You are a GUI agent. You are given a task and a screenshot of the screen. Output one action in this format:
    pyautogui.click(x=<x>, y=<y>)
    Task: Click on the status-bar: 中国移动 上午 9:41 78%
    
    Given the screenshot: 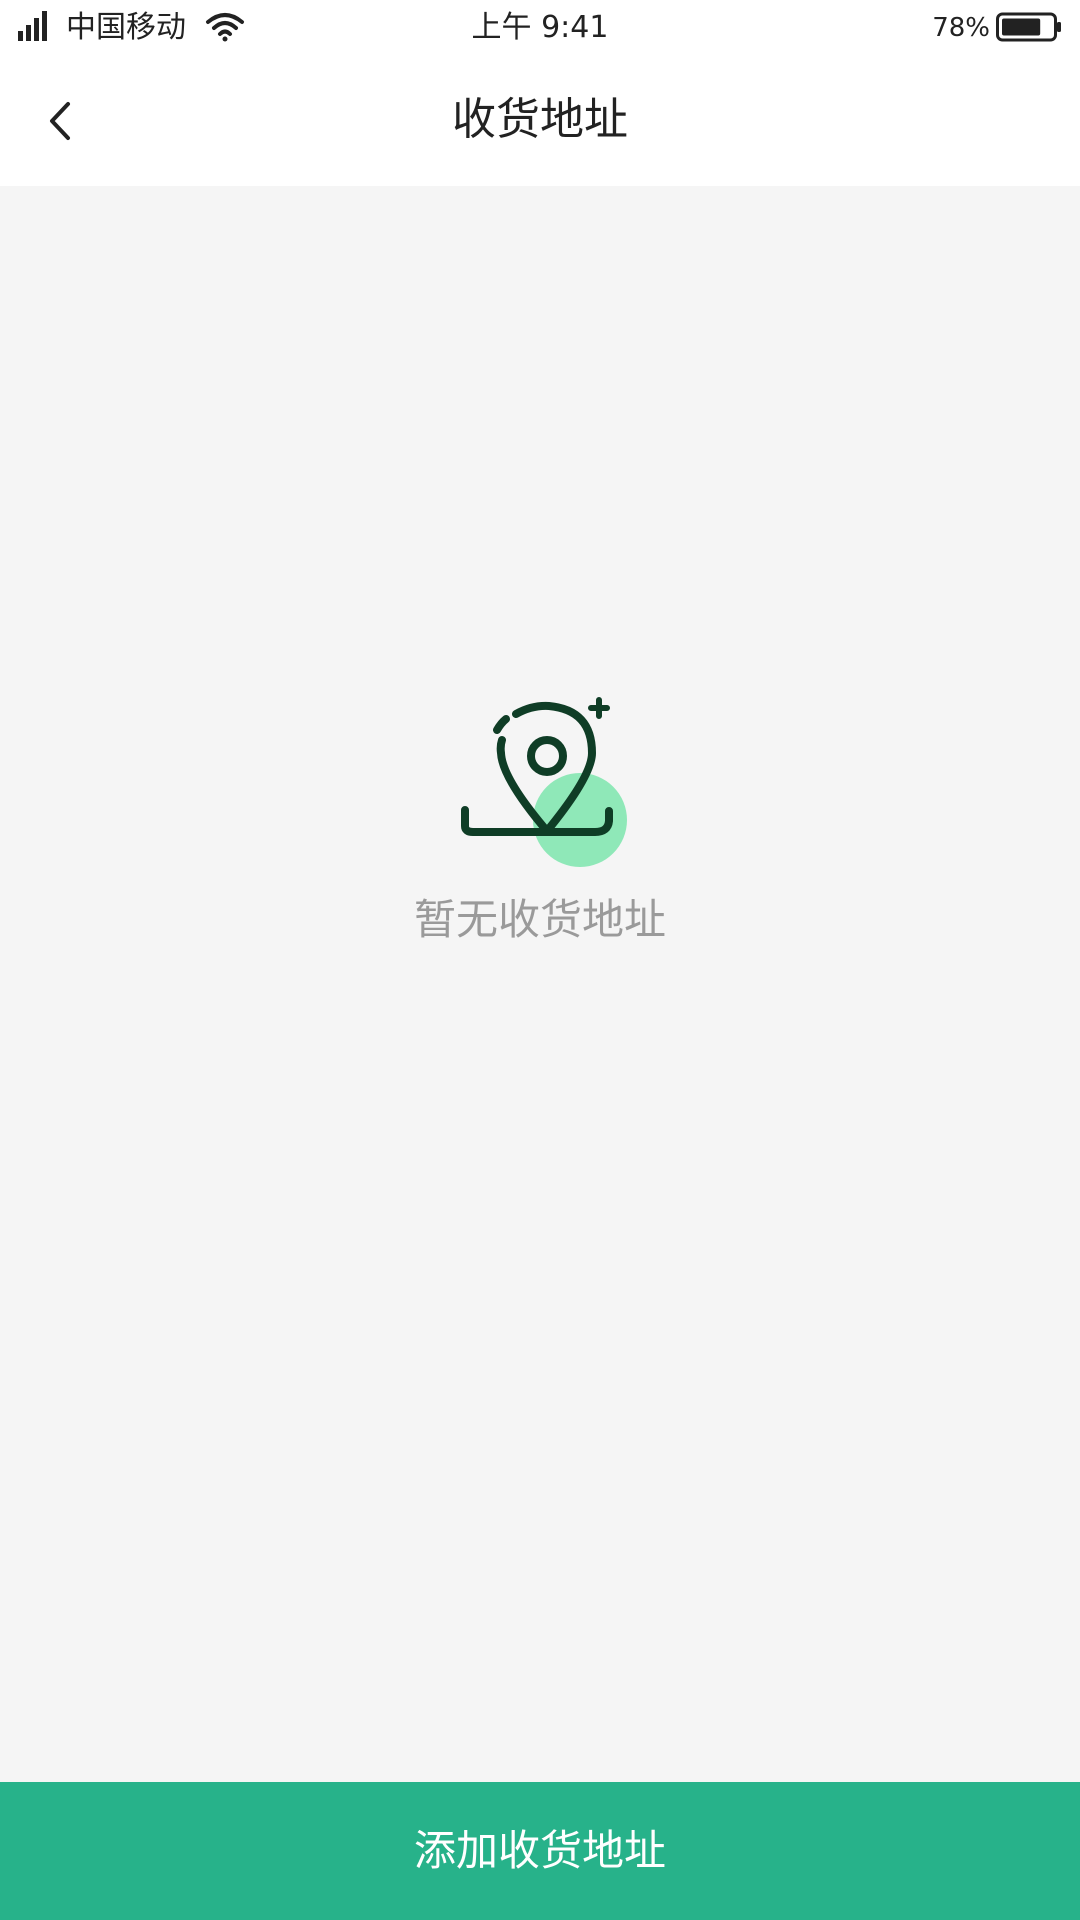 What is the action you would take?
    pyautogui.click(x=540, y=29)
    